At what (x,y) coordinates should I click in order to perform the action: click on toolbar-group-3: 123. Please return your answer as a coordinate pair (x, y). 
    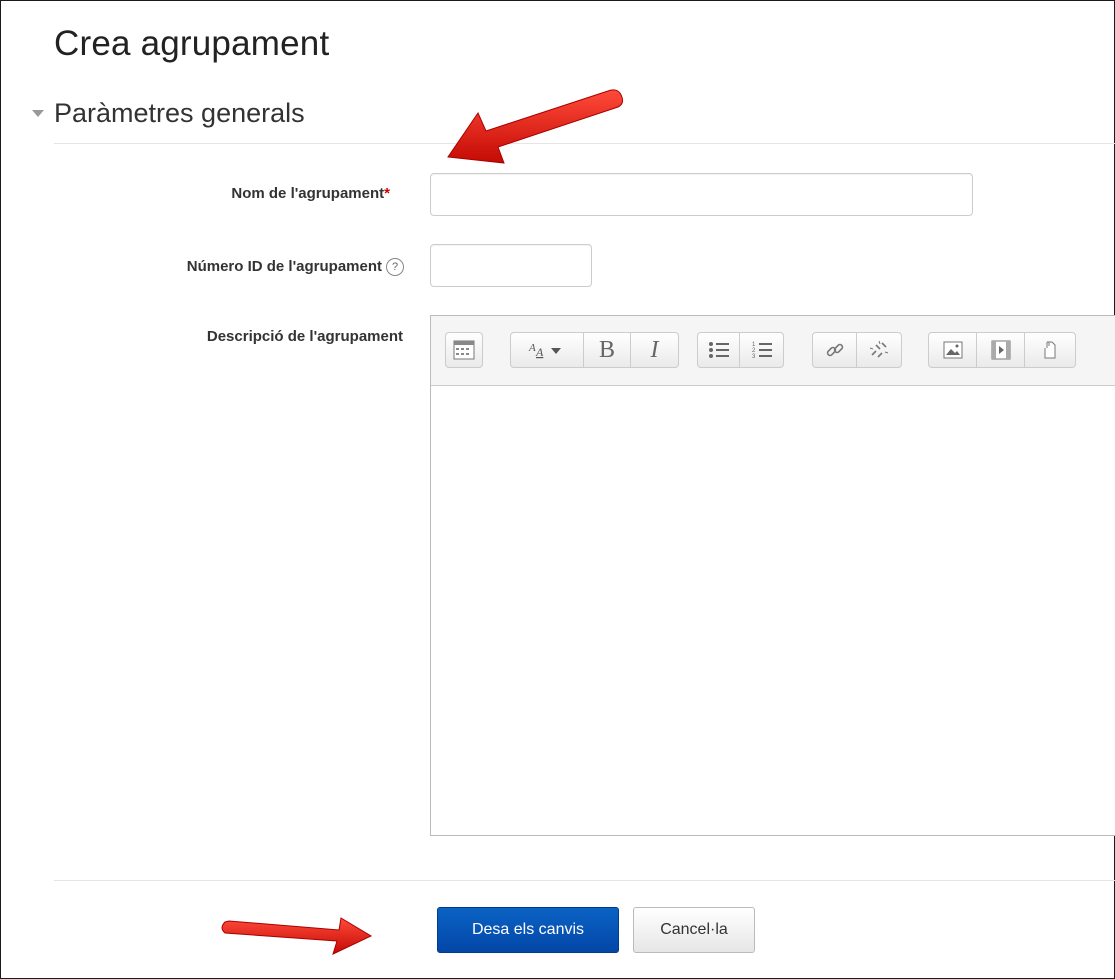
    Looking at the image, I should click on (740, 350).